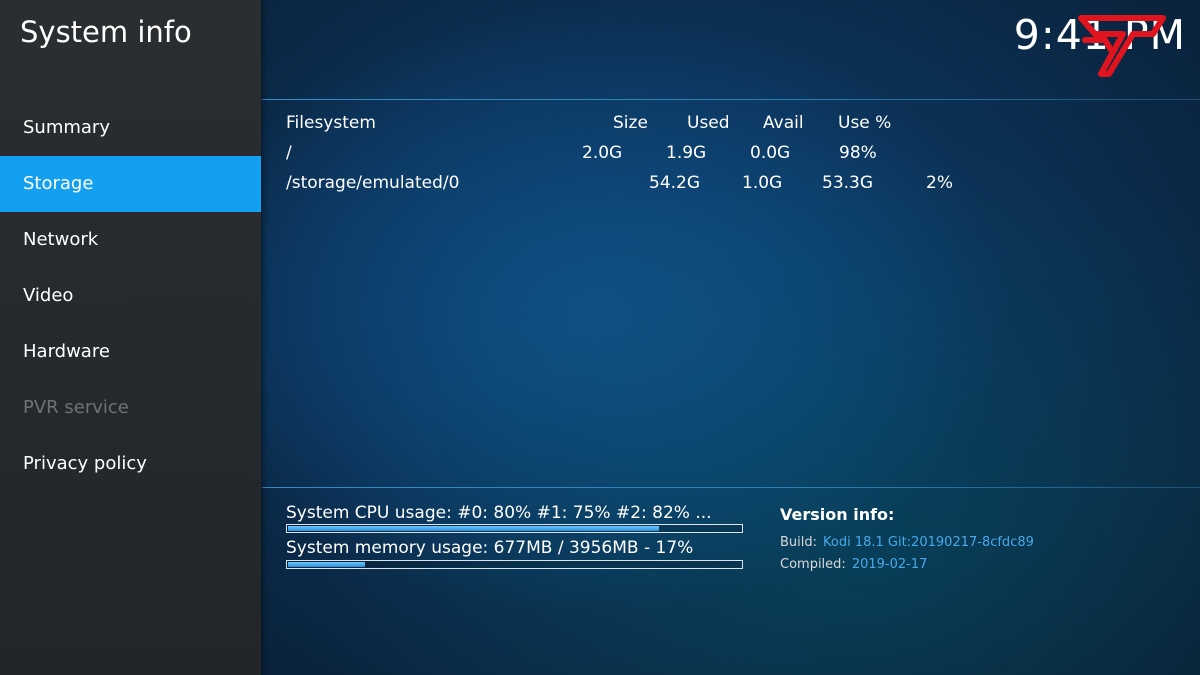  What do you see at coordinates (514, 564) in the screenshot?
I see `memory-usage-bar` at bounding box center [514, 564].